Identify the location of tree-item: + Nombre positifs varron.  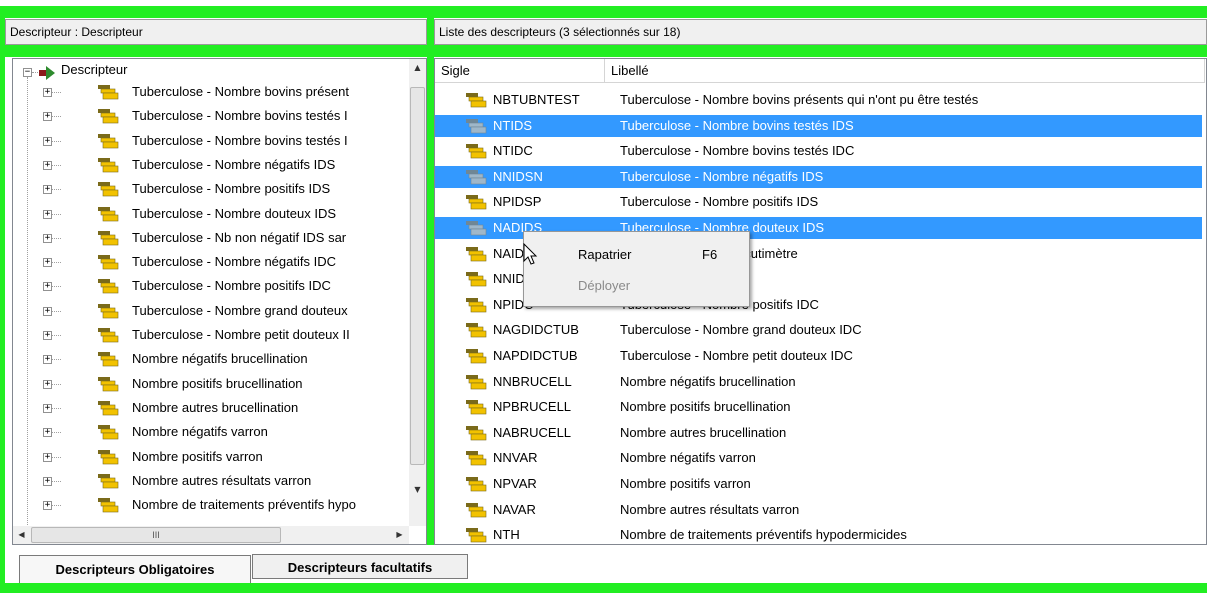
(211, 457).